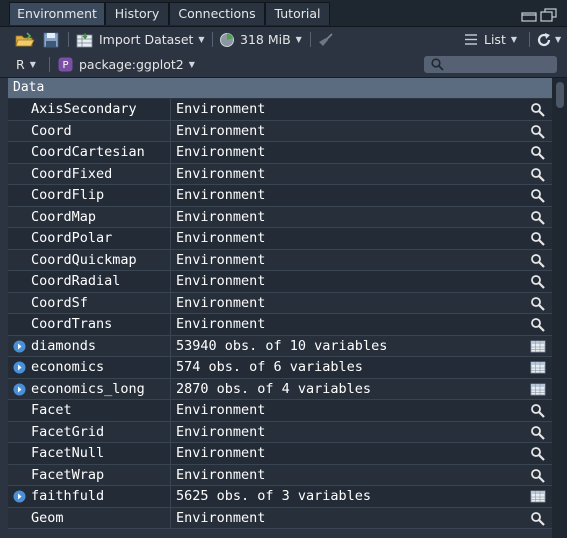 The image size is (567, 538). What do you see at coordinates (280, 518) in the screenshot?
I see `table-row: Geom Environment` at bounding box center [280, 518].